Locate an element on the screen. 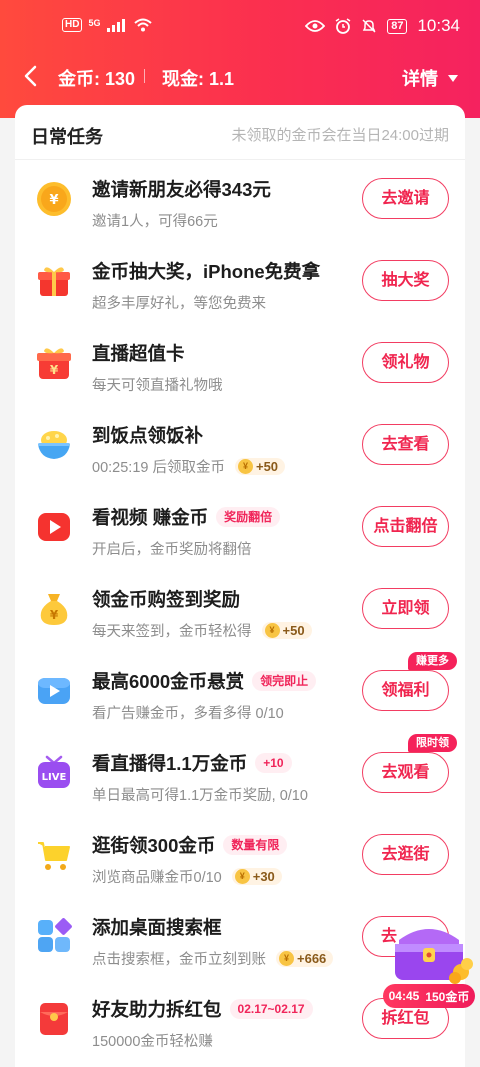 This screenshot has height=1067, width=480. task-title: 最高6000金币悬赏 领完即止 is located at coordinates (204, 681).